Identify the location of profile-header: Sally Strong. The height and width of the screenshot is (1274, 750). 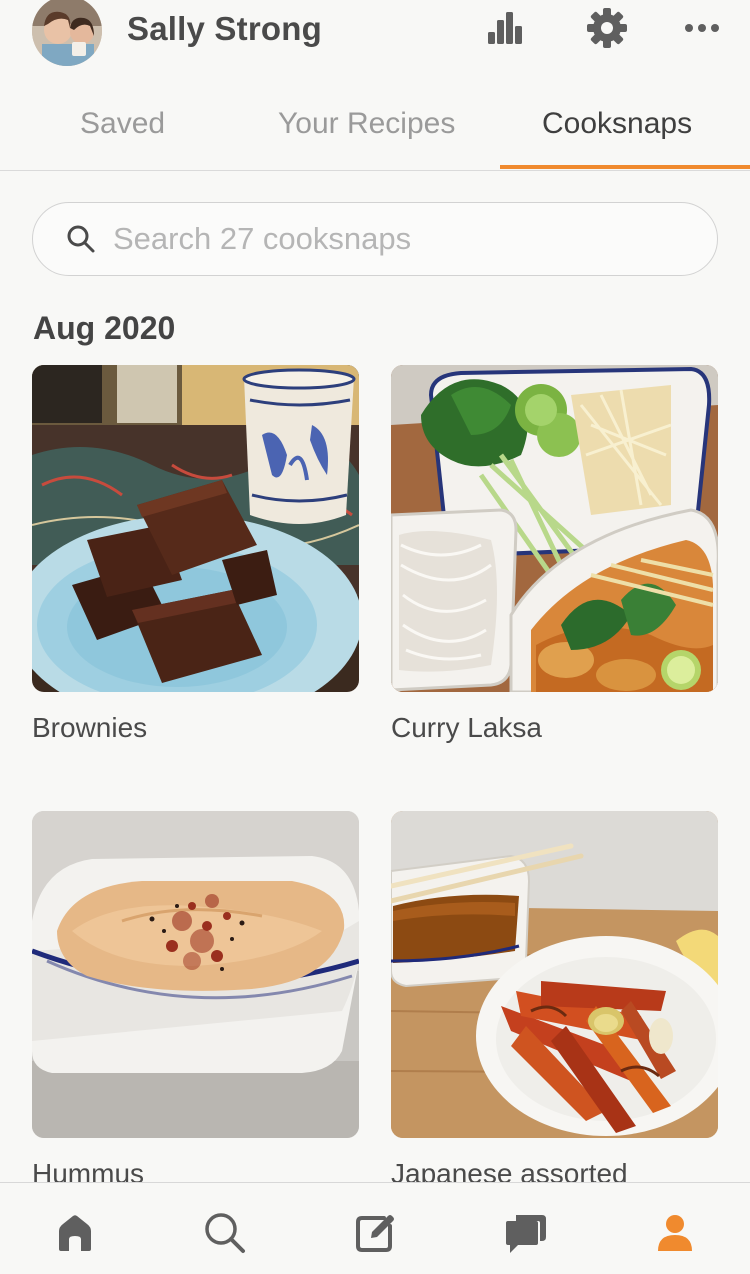
(375, 33).